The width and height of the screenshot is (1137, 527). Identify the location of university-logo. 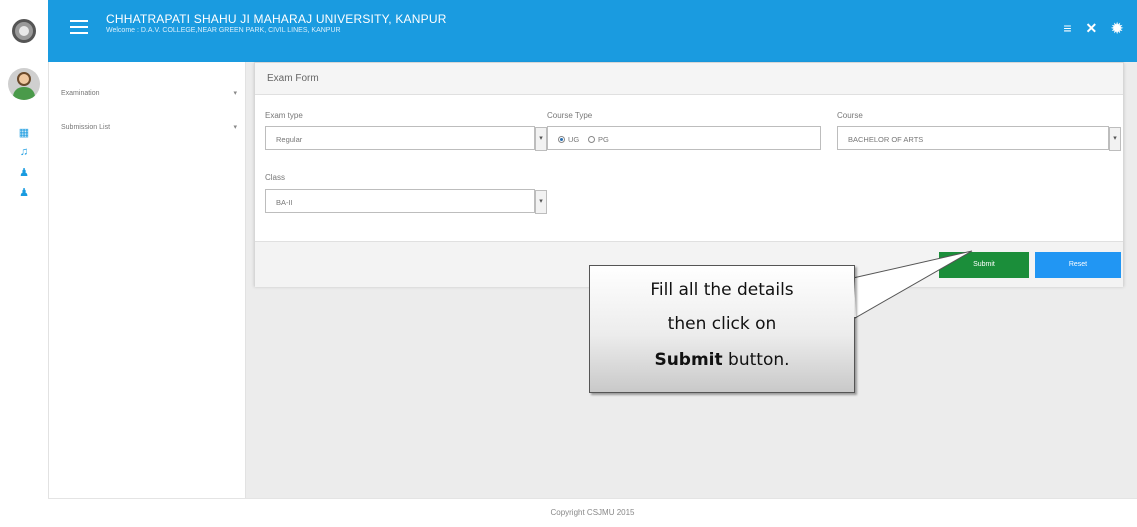
(24, 31).